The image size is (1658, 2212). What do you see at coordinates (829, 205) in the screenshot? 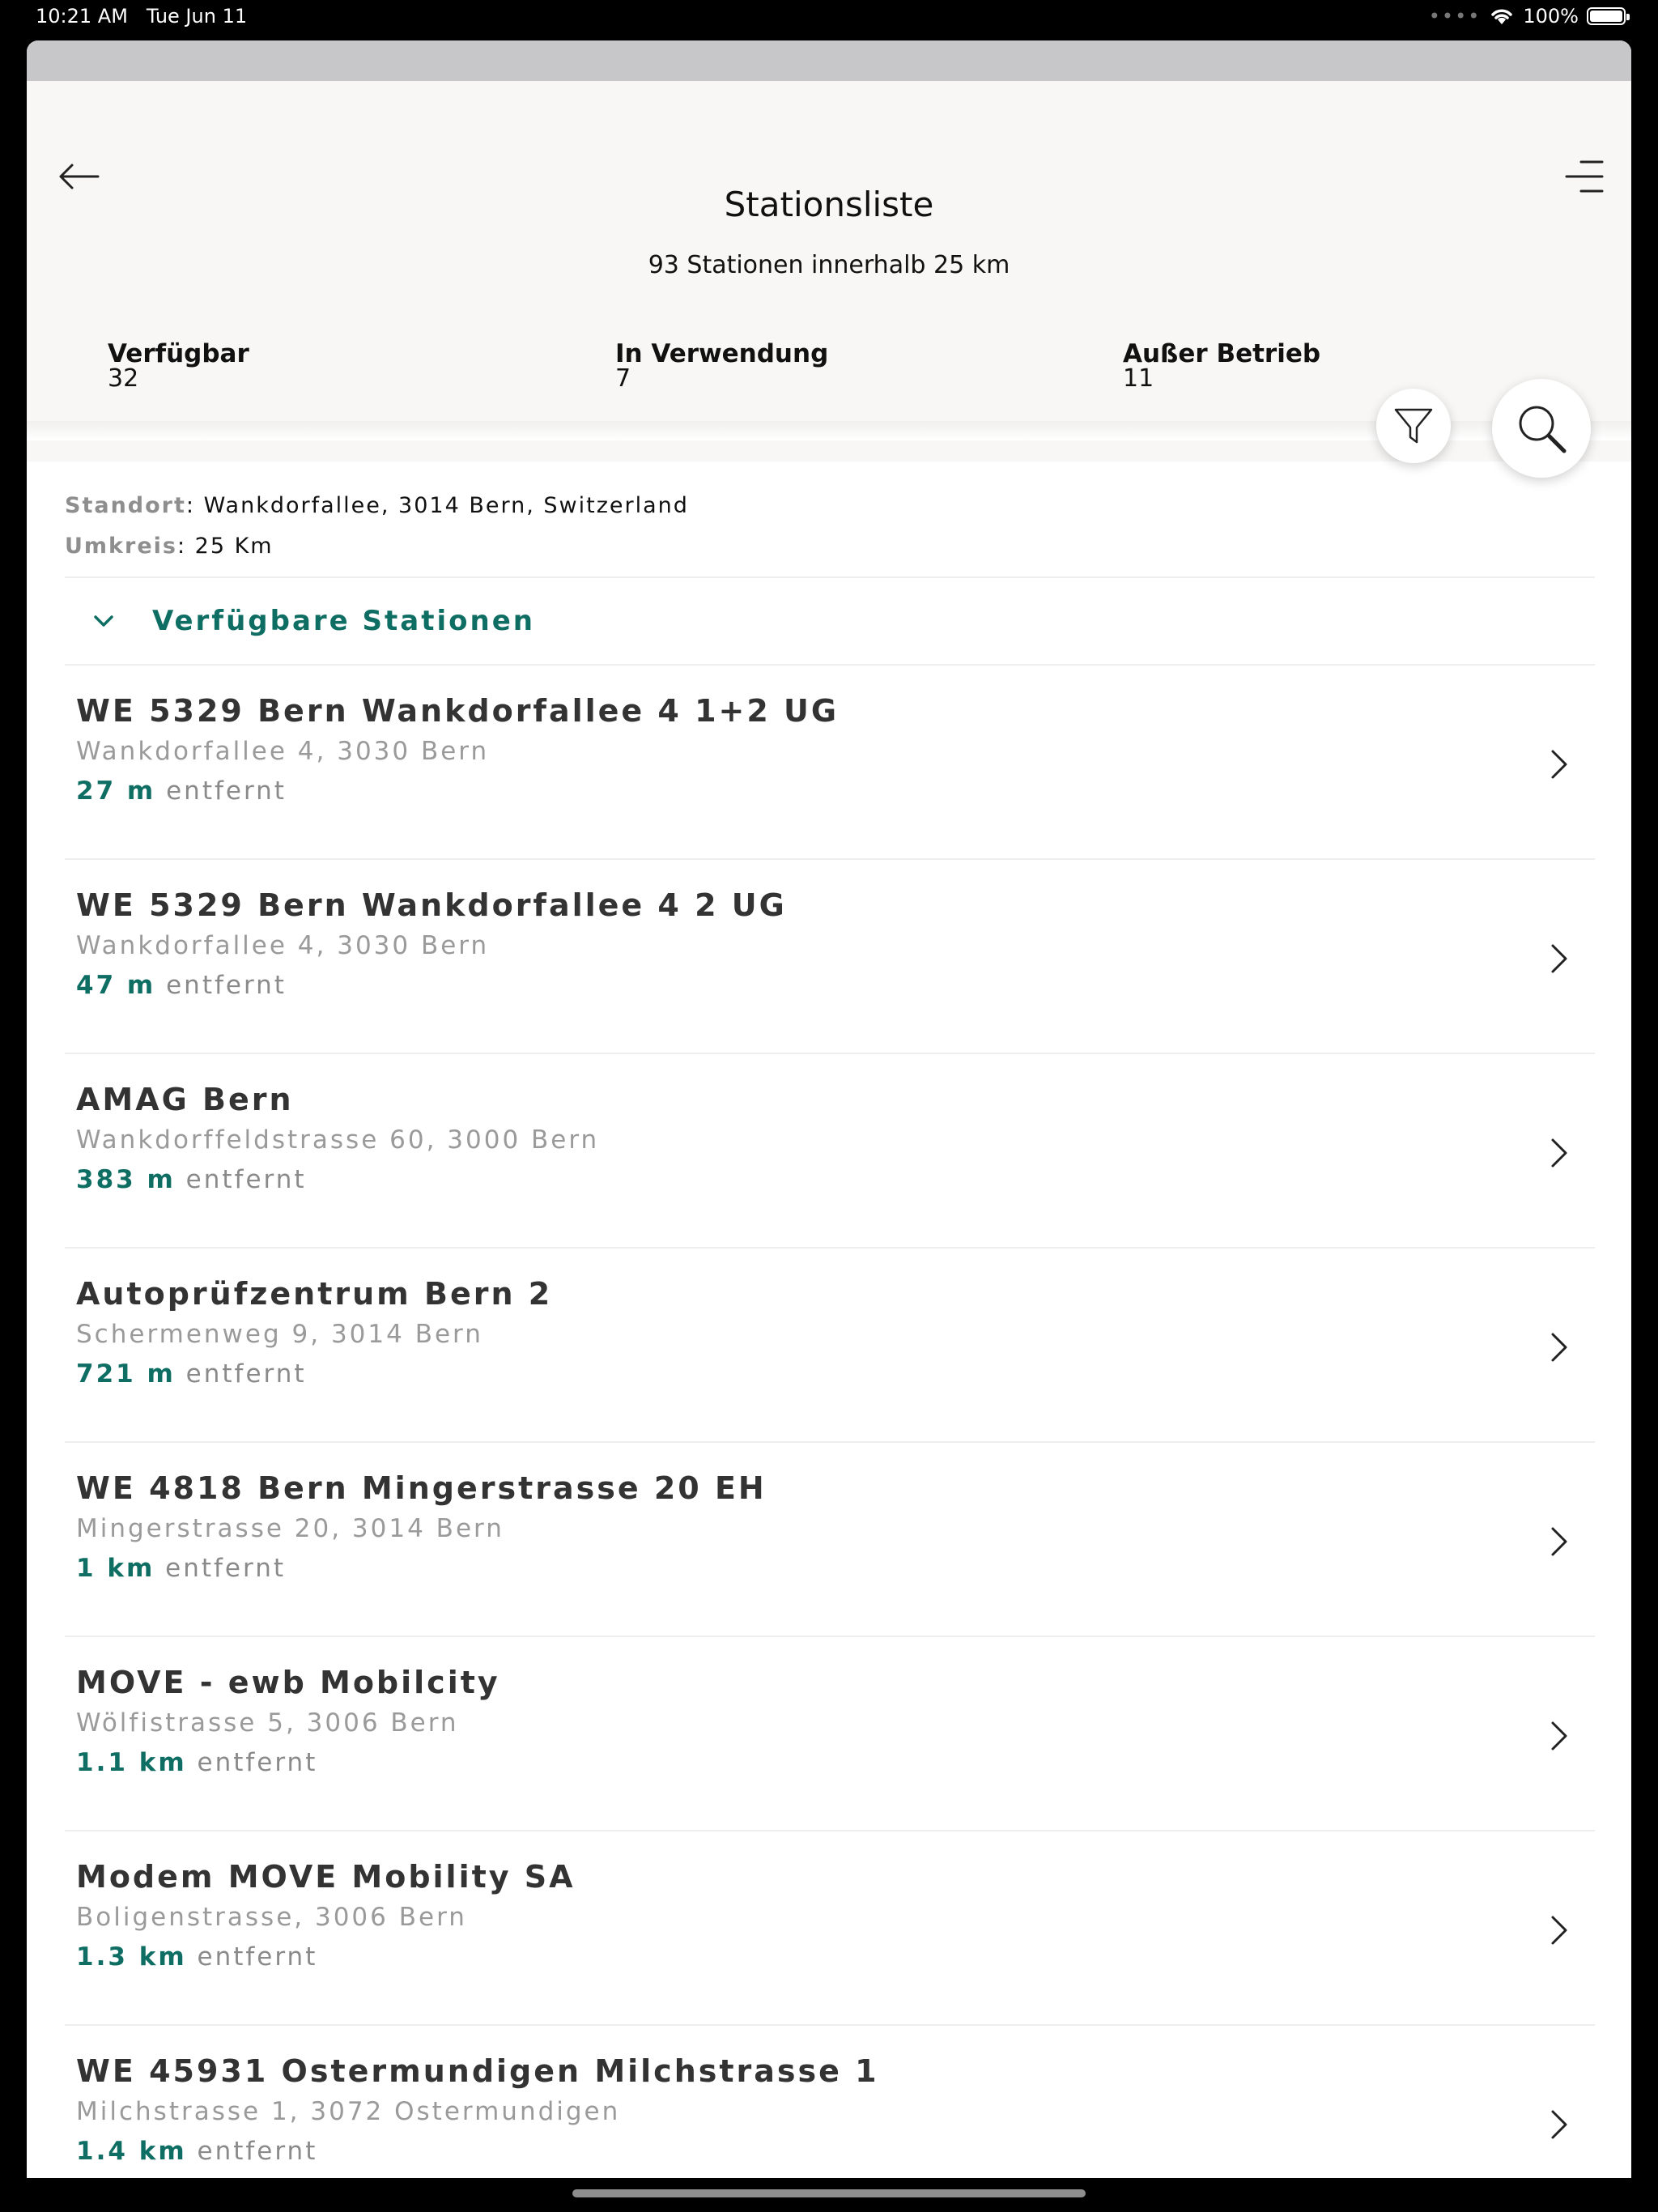
I see `page-title: Stationsliste` at bounding box center [829, 205].